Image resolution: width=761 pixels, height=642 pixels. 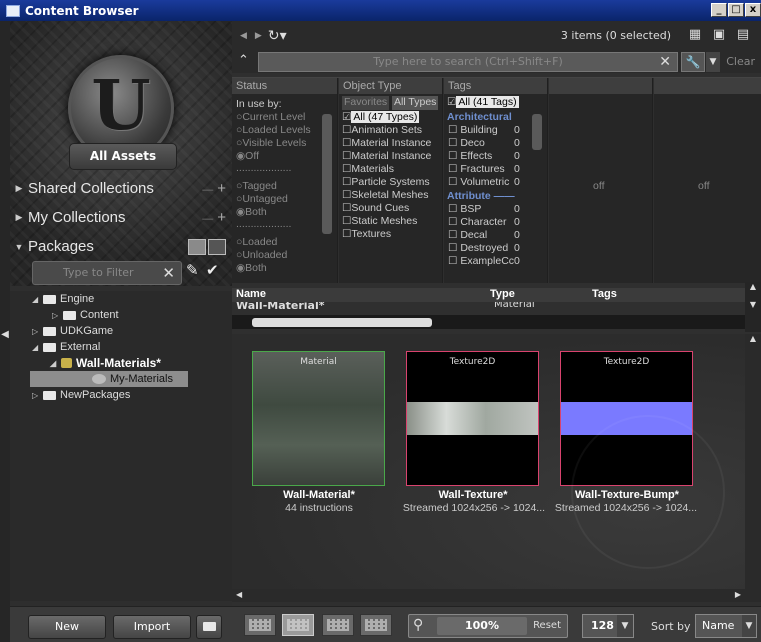 What do you see at coordinates (298, 625) in the screenshot?
I see `view-split-button` at bounding box center [298, 625].